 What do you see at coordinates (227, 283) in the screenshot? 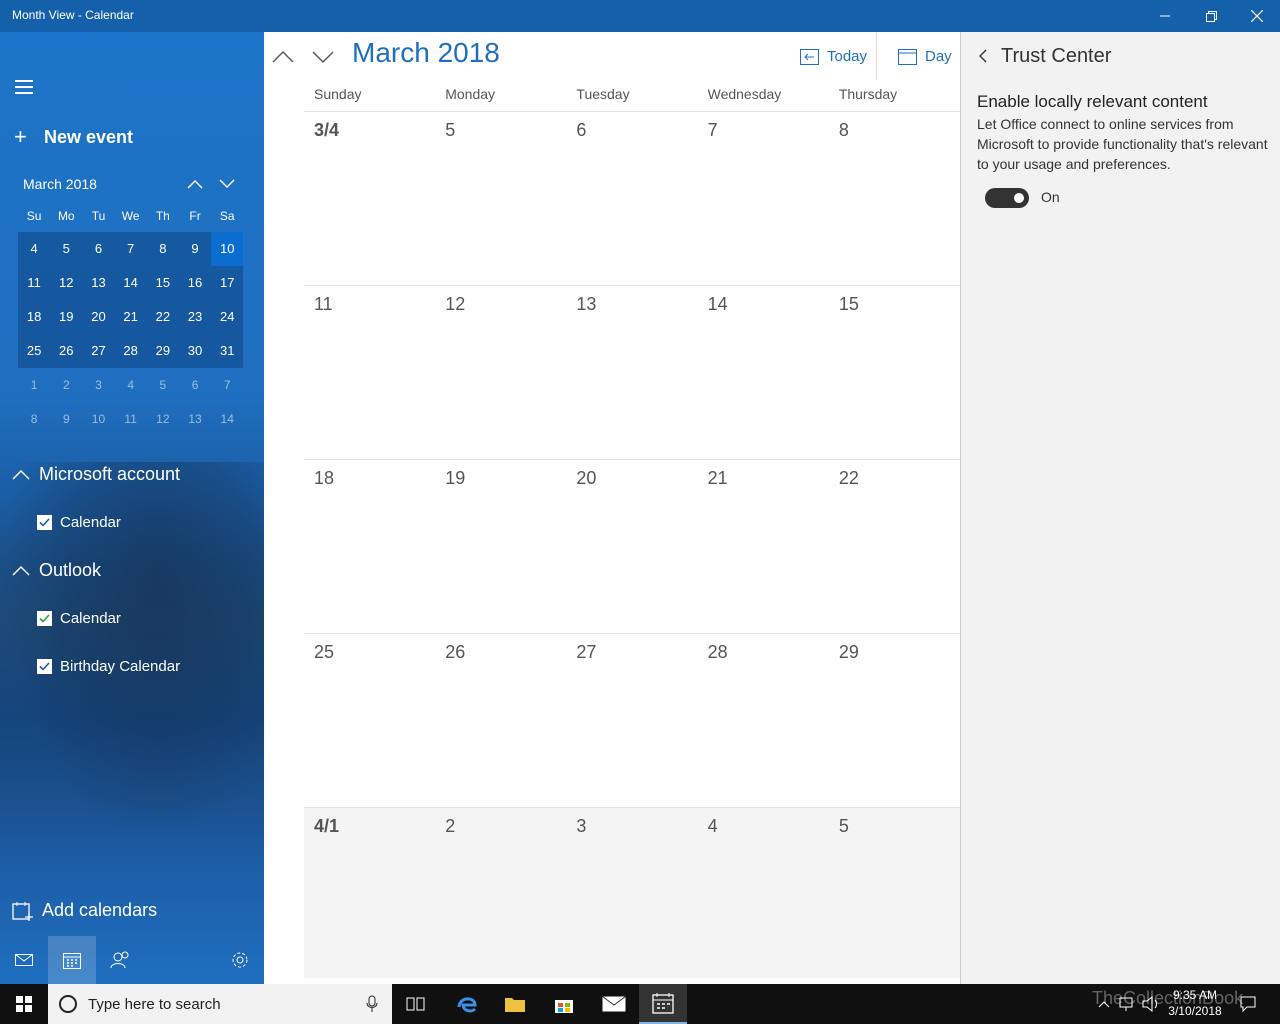
I see `mini-calendar-day: 17` at bounding box center [227, 283].